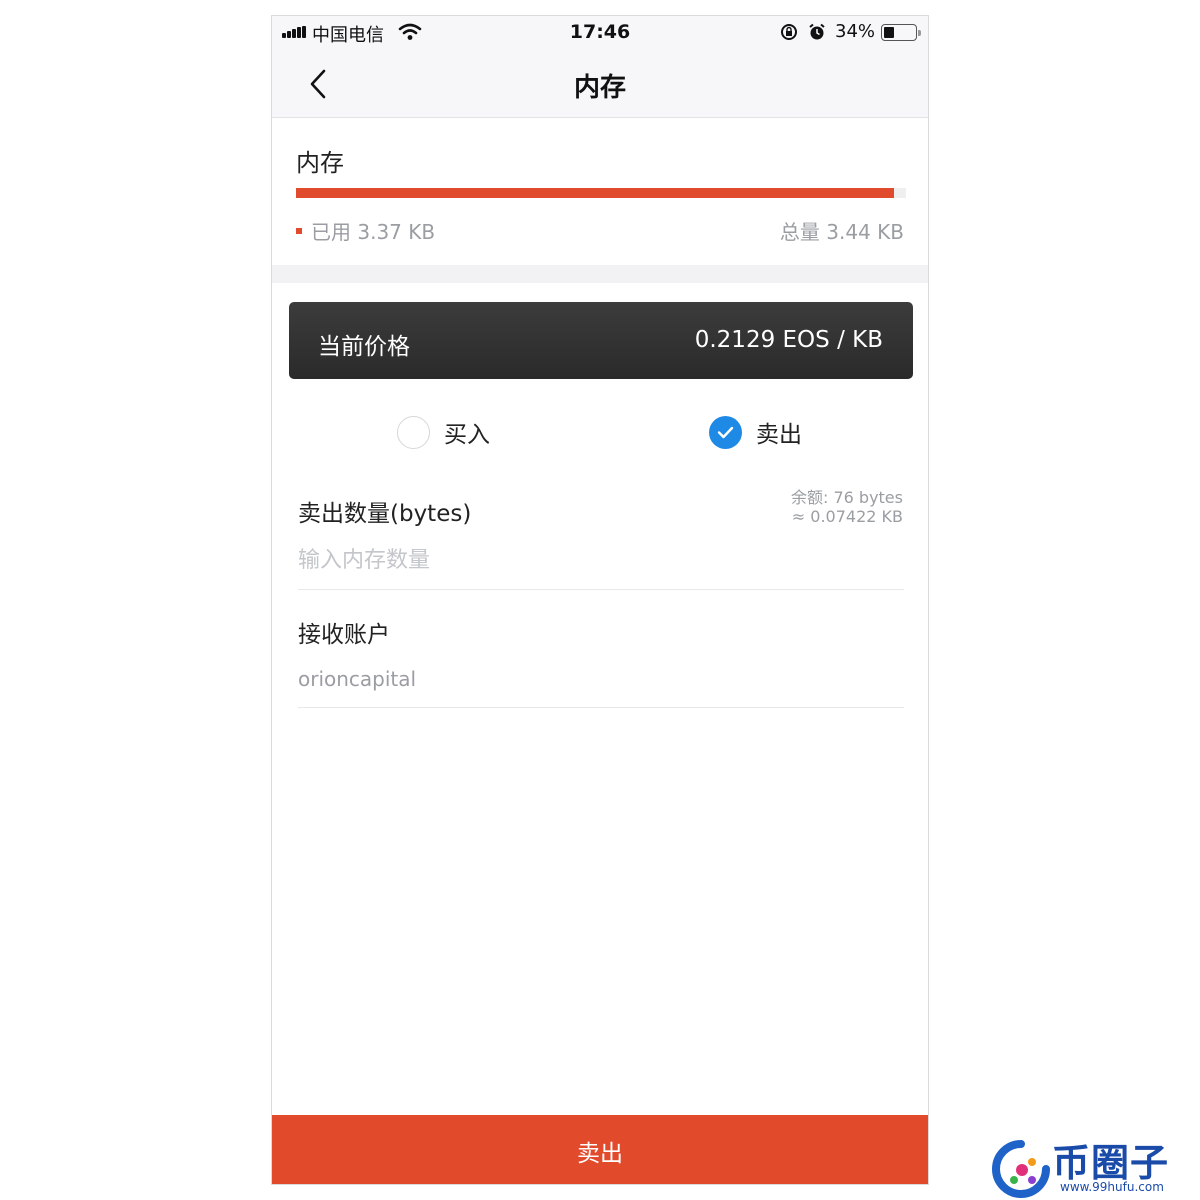  Describe the element at coordinates (299, 230) in the screenshot. I see `used-legend-dot` at that location.